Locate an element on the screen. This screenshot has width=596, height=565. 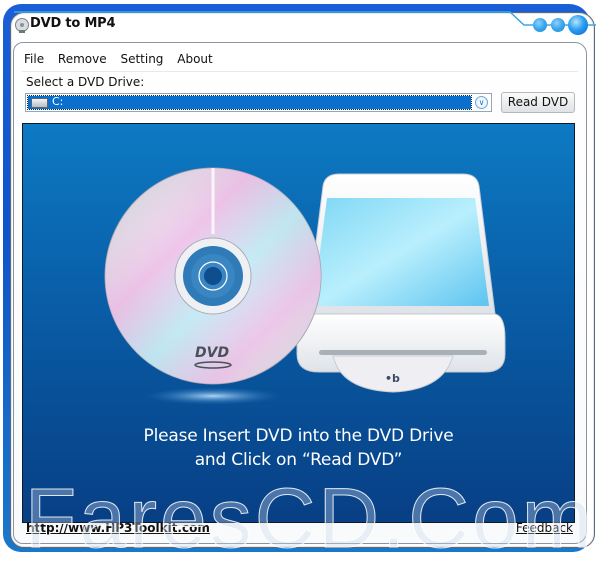
window-controls is located at coordinates (562, 25).